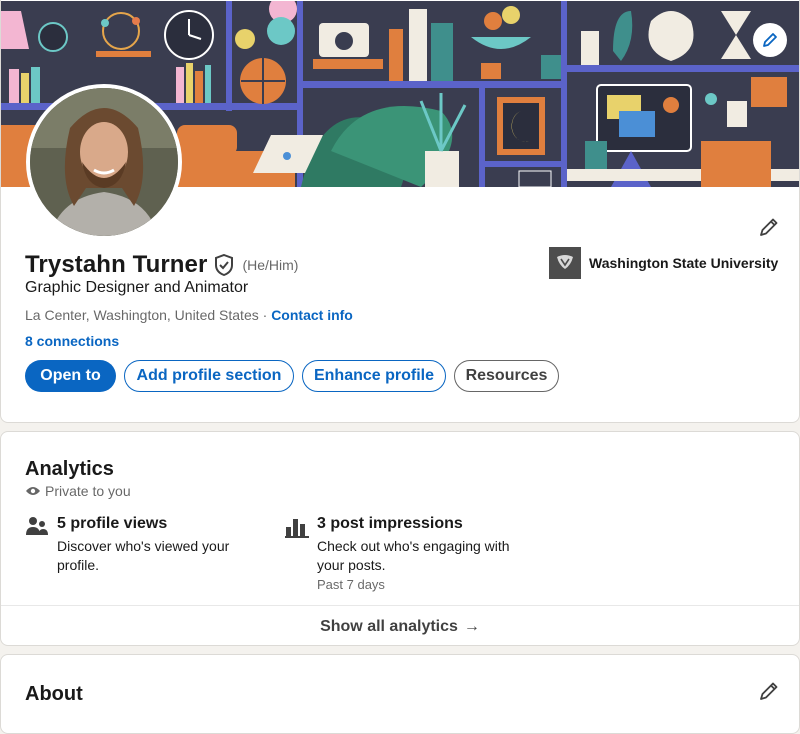 This screenshot has width=800, height=734. I want to click on location: La Center, Washington, United States, so click(142, 315).